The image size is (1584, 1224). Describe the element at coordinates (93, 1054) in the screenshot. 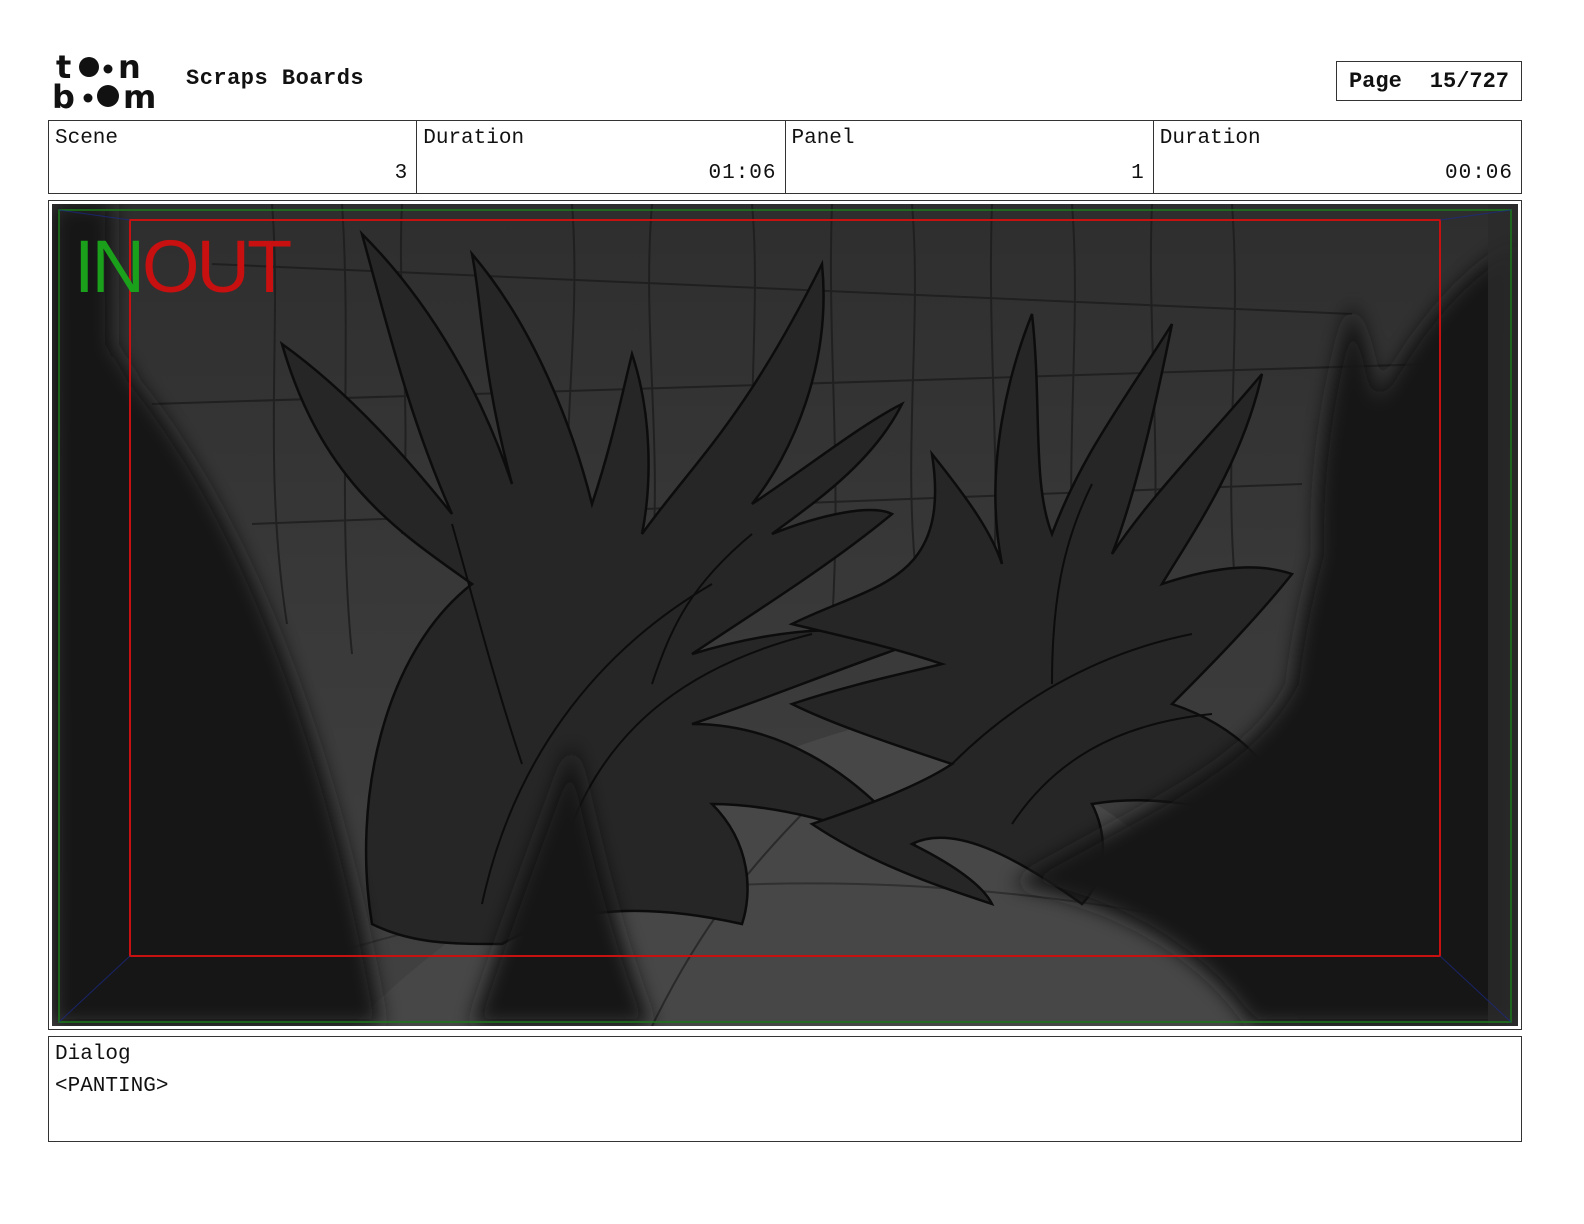

I see `dialog-label: Dialog` at that location.